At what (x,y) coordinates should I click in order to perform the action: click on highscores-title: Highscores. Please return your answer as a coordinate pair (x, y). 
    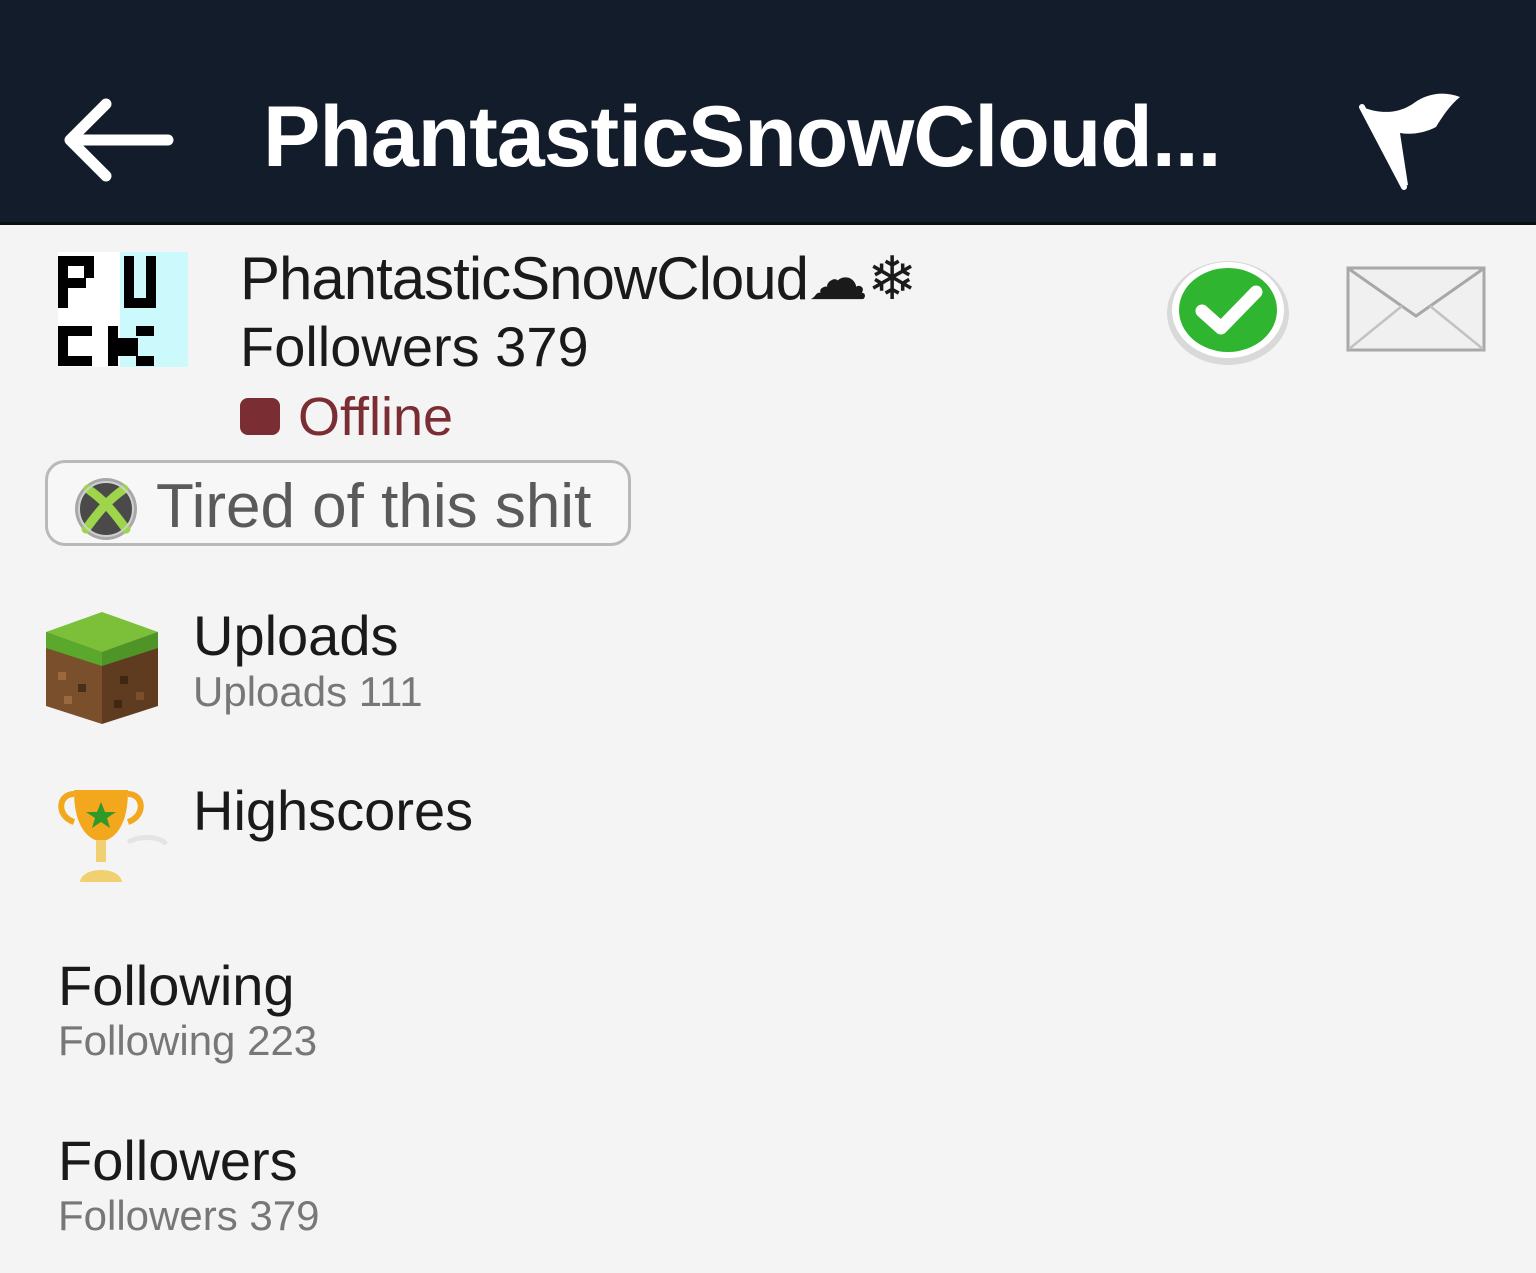
    Looking at the image, I should click on (333, 810).